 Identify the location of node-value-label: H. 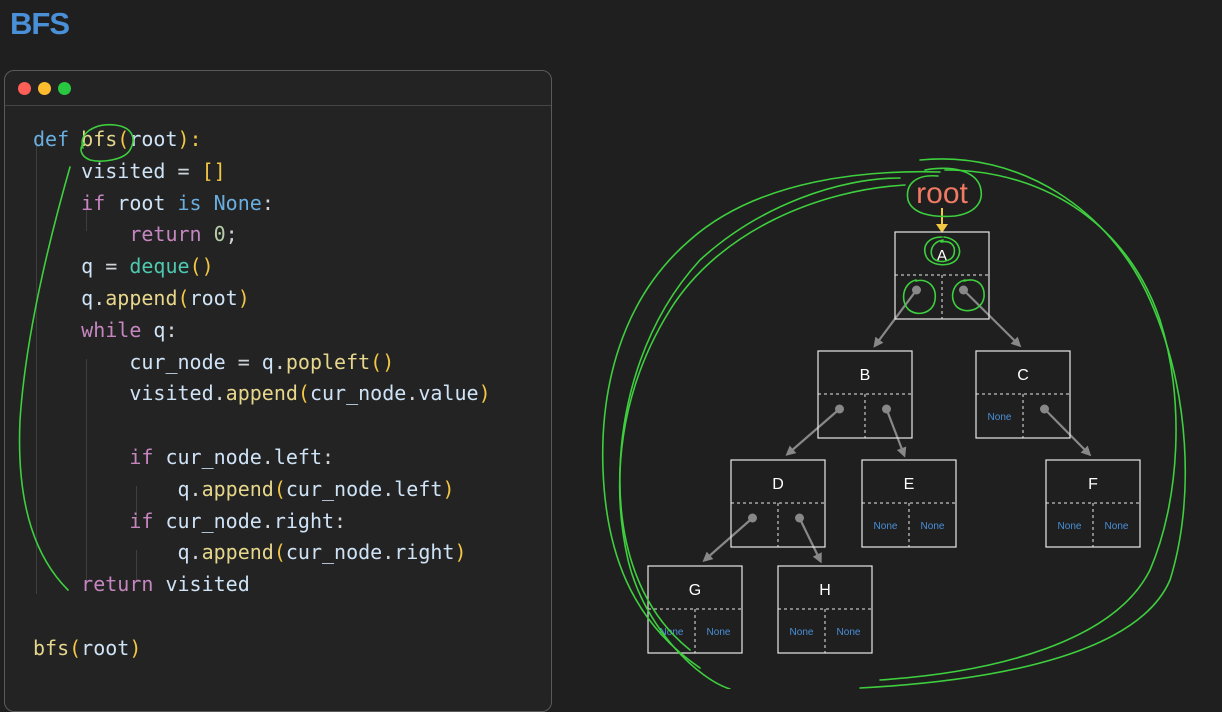
(825, 590).